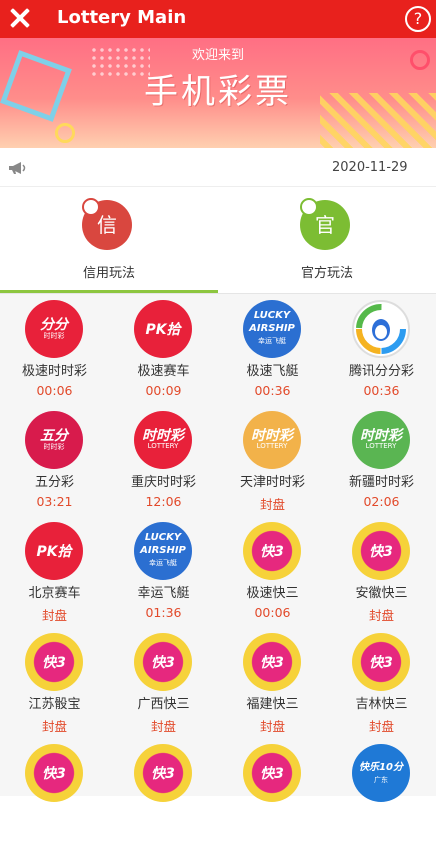  What do you see at coordinates (163, 371) in the screenshot?
I see `game-name: 极速赛车` at bounding box center [163, 371].